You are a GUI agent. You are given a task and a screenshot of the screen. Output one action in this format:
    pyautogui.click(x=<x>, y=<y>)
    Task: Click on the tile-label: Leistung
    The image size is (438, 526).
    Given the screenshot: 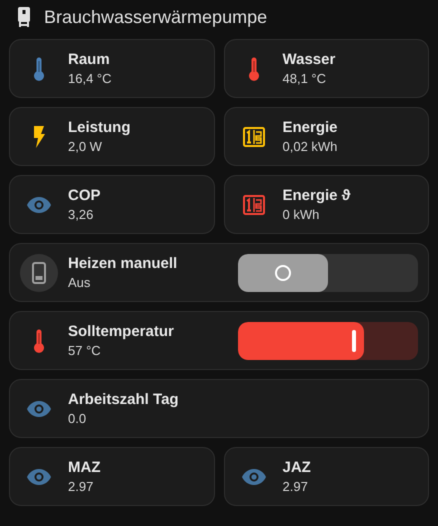 What is the action you would take?
    pyautogui.click(x=100, y=127)
    